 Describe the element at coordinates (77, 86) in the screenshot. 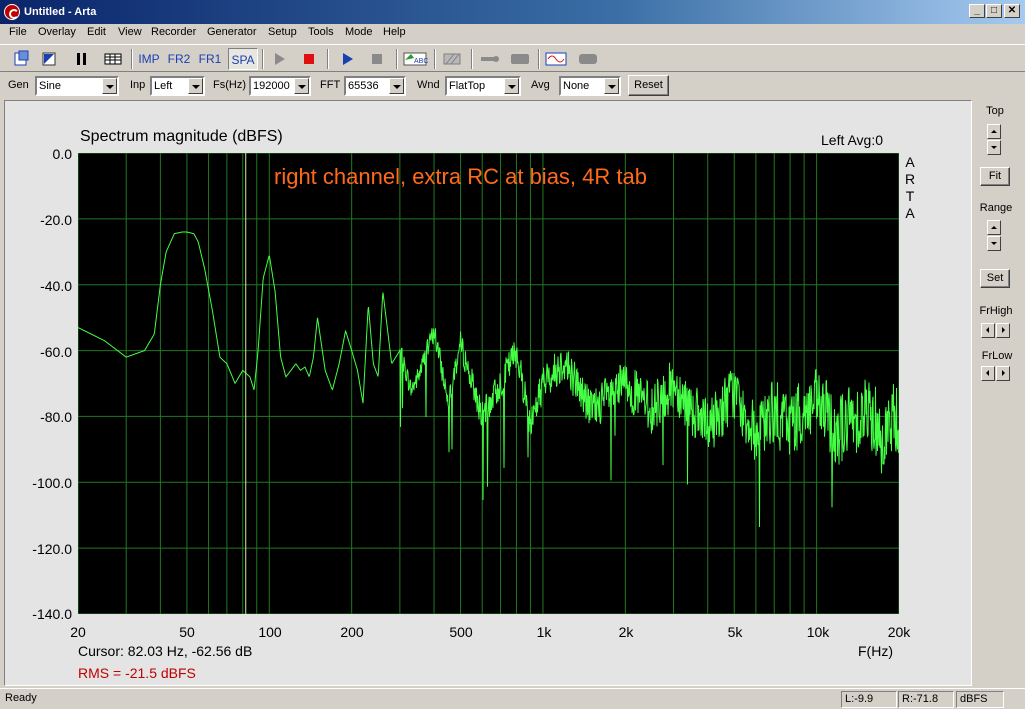

I see `gen-select: Sine` at that location.